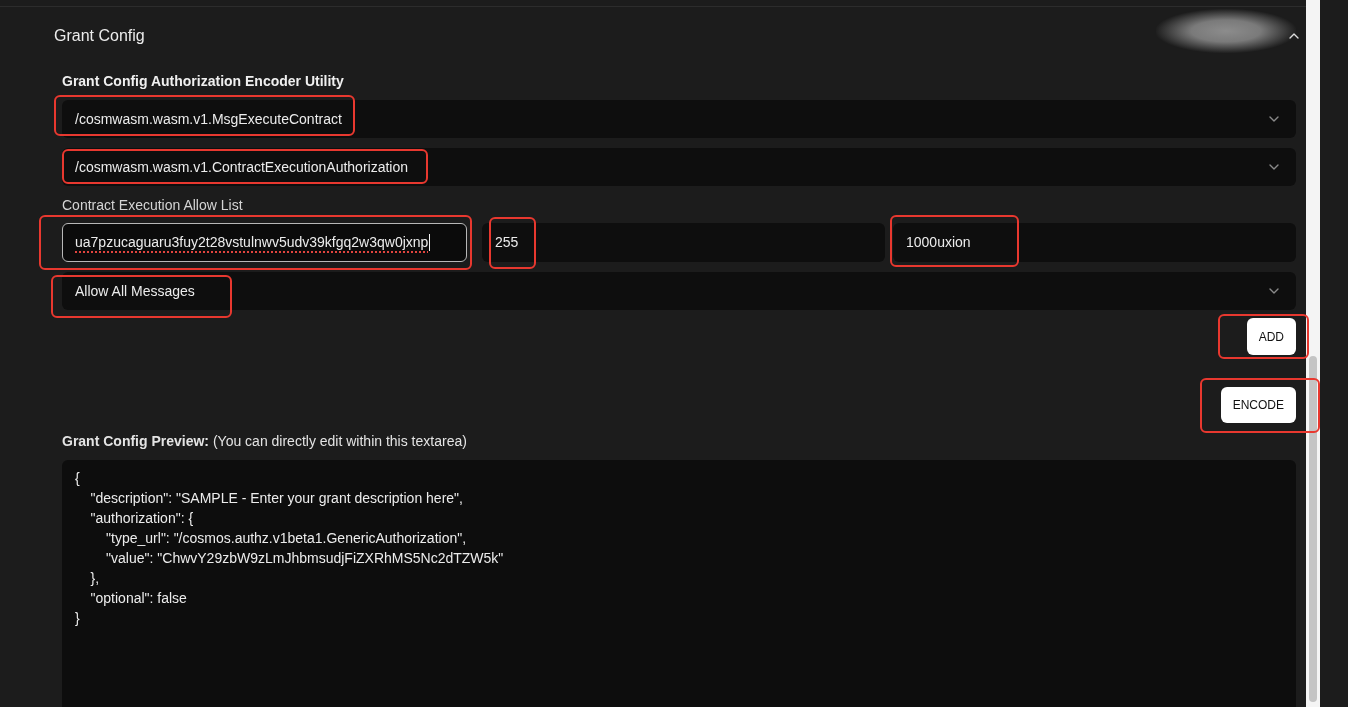  I want to click on contract-address-input: ua7pzucaguaru3fuy2t28vstulnwv5udv39kfgq2w3qw0jxnp, so click(264, 242).